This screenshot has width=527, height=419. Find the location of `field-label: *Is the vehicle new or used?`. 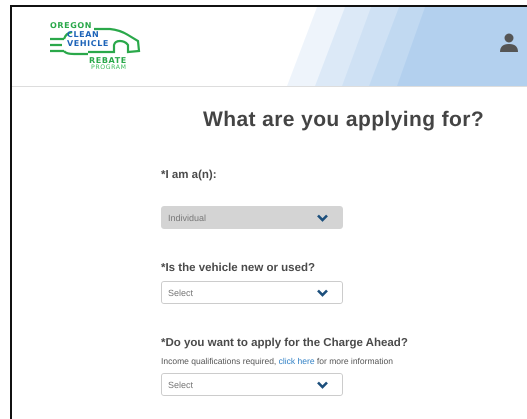

field-label: *Is the vehicle new or used? is located at coordinates (238, 268).